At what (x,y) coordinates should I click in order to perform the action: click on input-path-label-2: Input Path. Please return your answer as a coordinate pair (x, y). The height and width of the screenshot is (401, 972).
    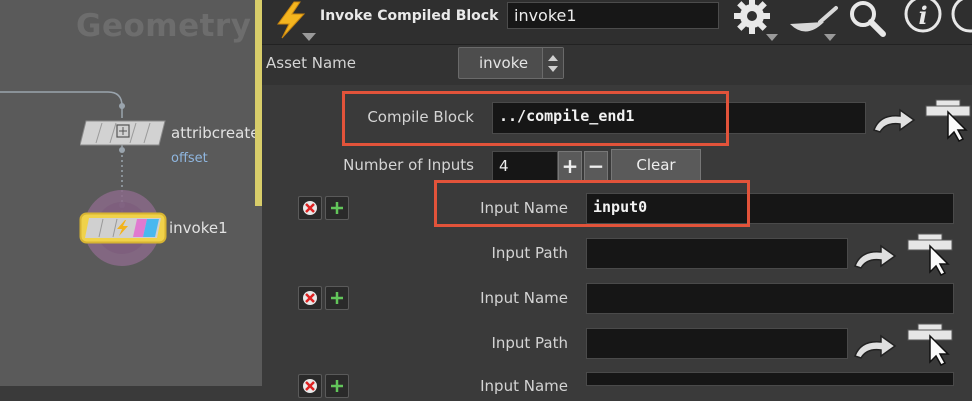
    Looking at the image, I should click on (529, 343).